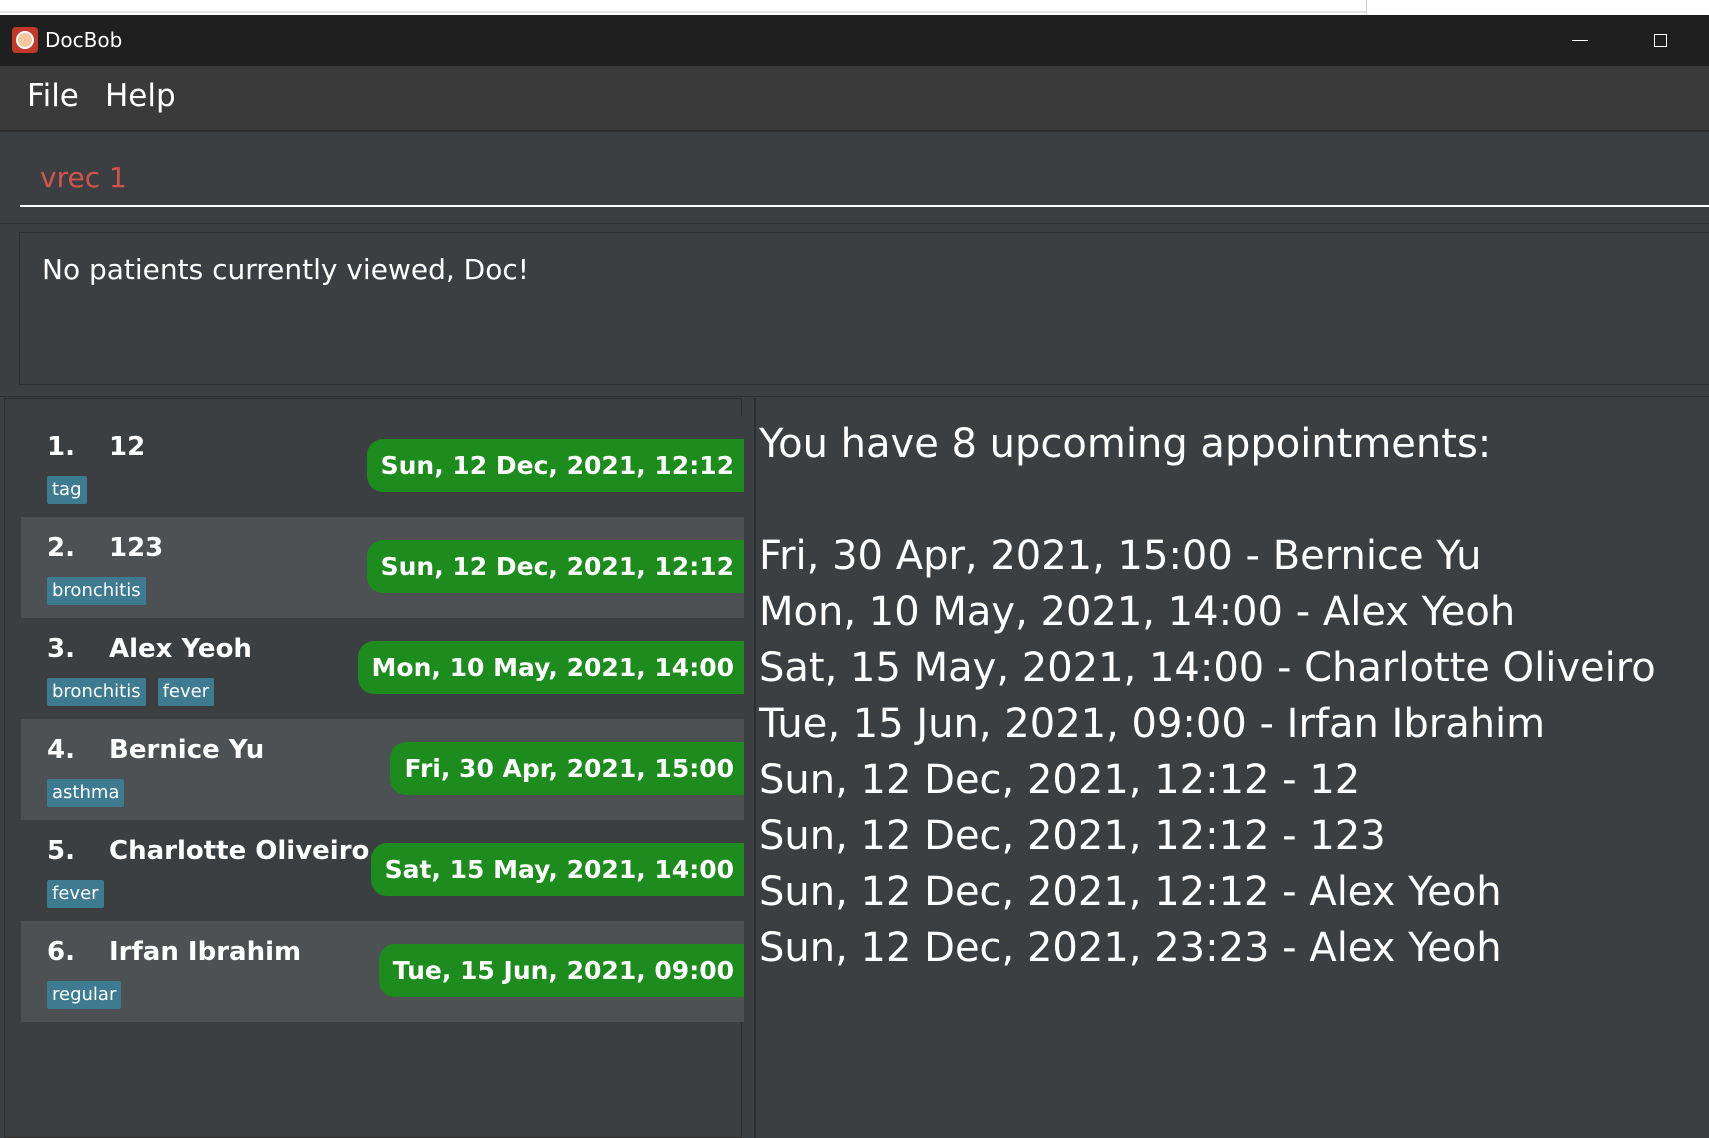 The width and height of the screenshot is (1709, 1138). I want to click on command-box, so click(854, 177).